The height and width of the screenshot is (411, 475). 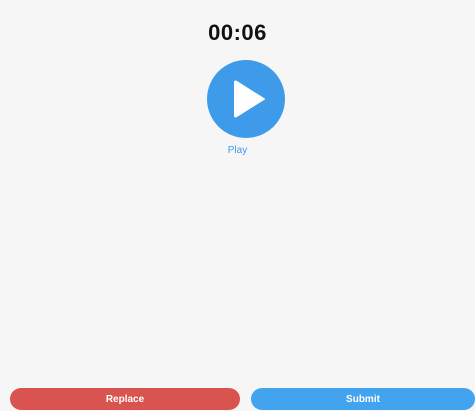 I want to click on elapsed-timer: 00:06, so click(x=237, y=32).